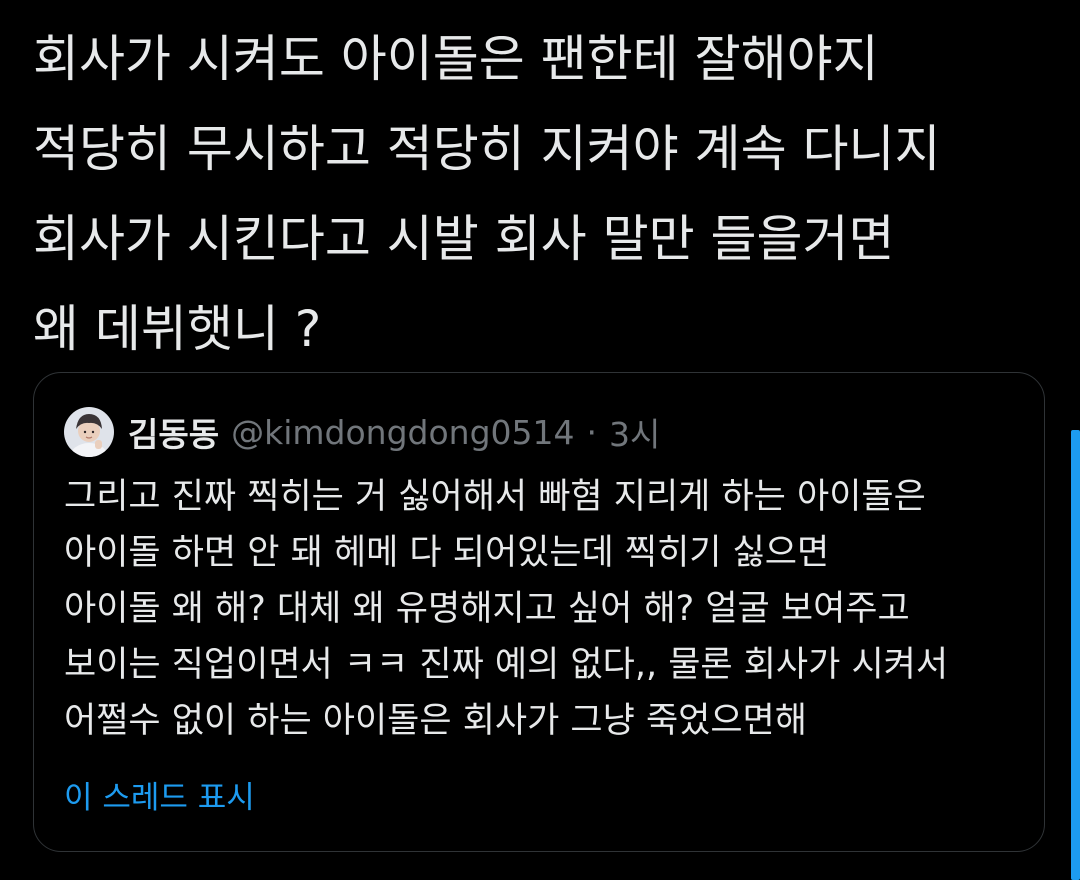  I want to click on author-name: 김동동, so click(173, 432).